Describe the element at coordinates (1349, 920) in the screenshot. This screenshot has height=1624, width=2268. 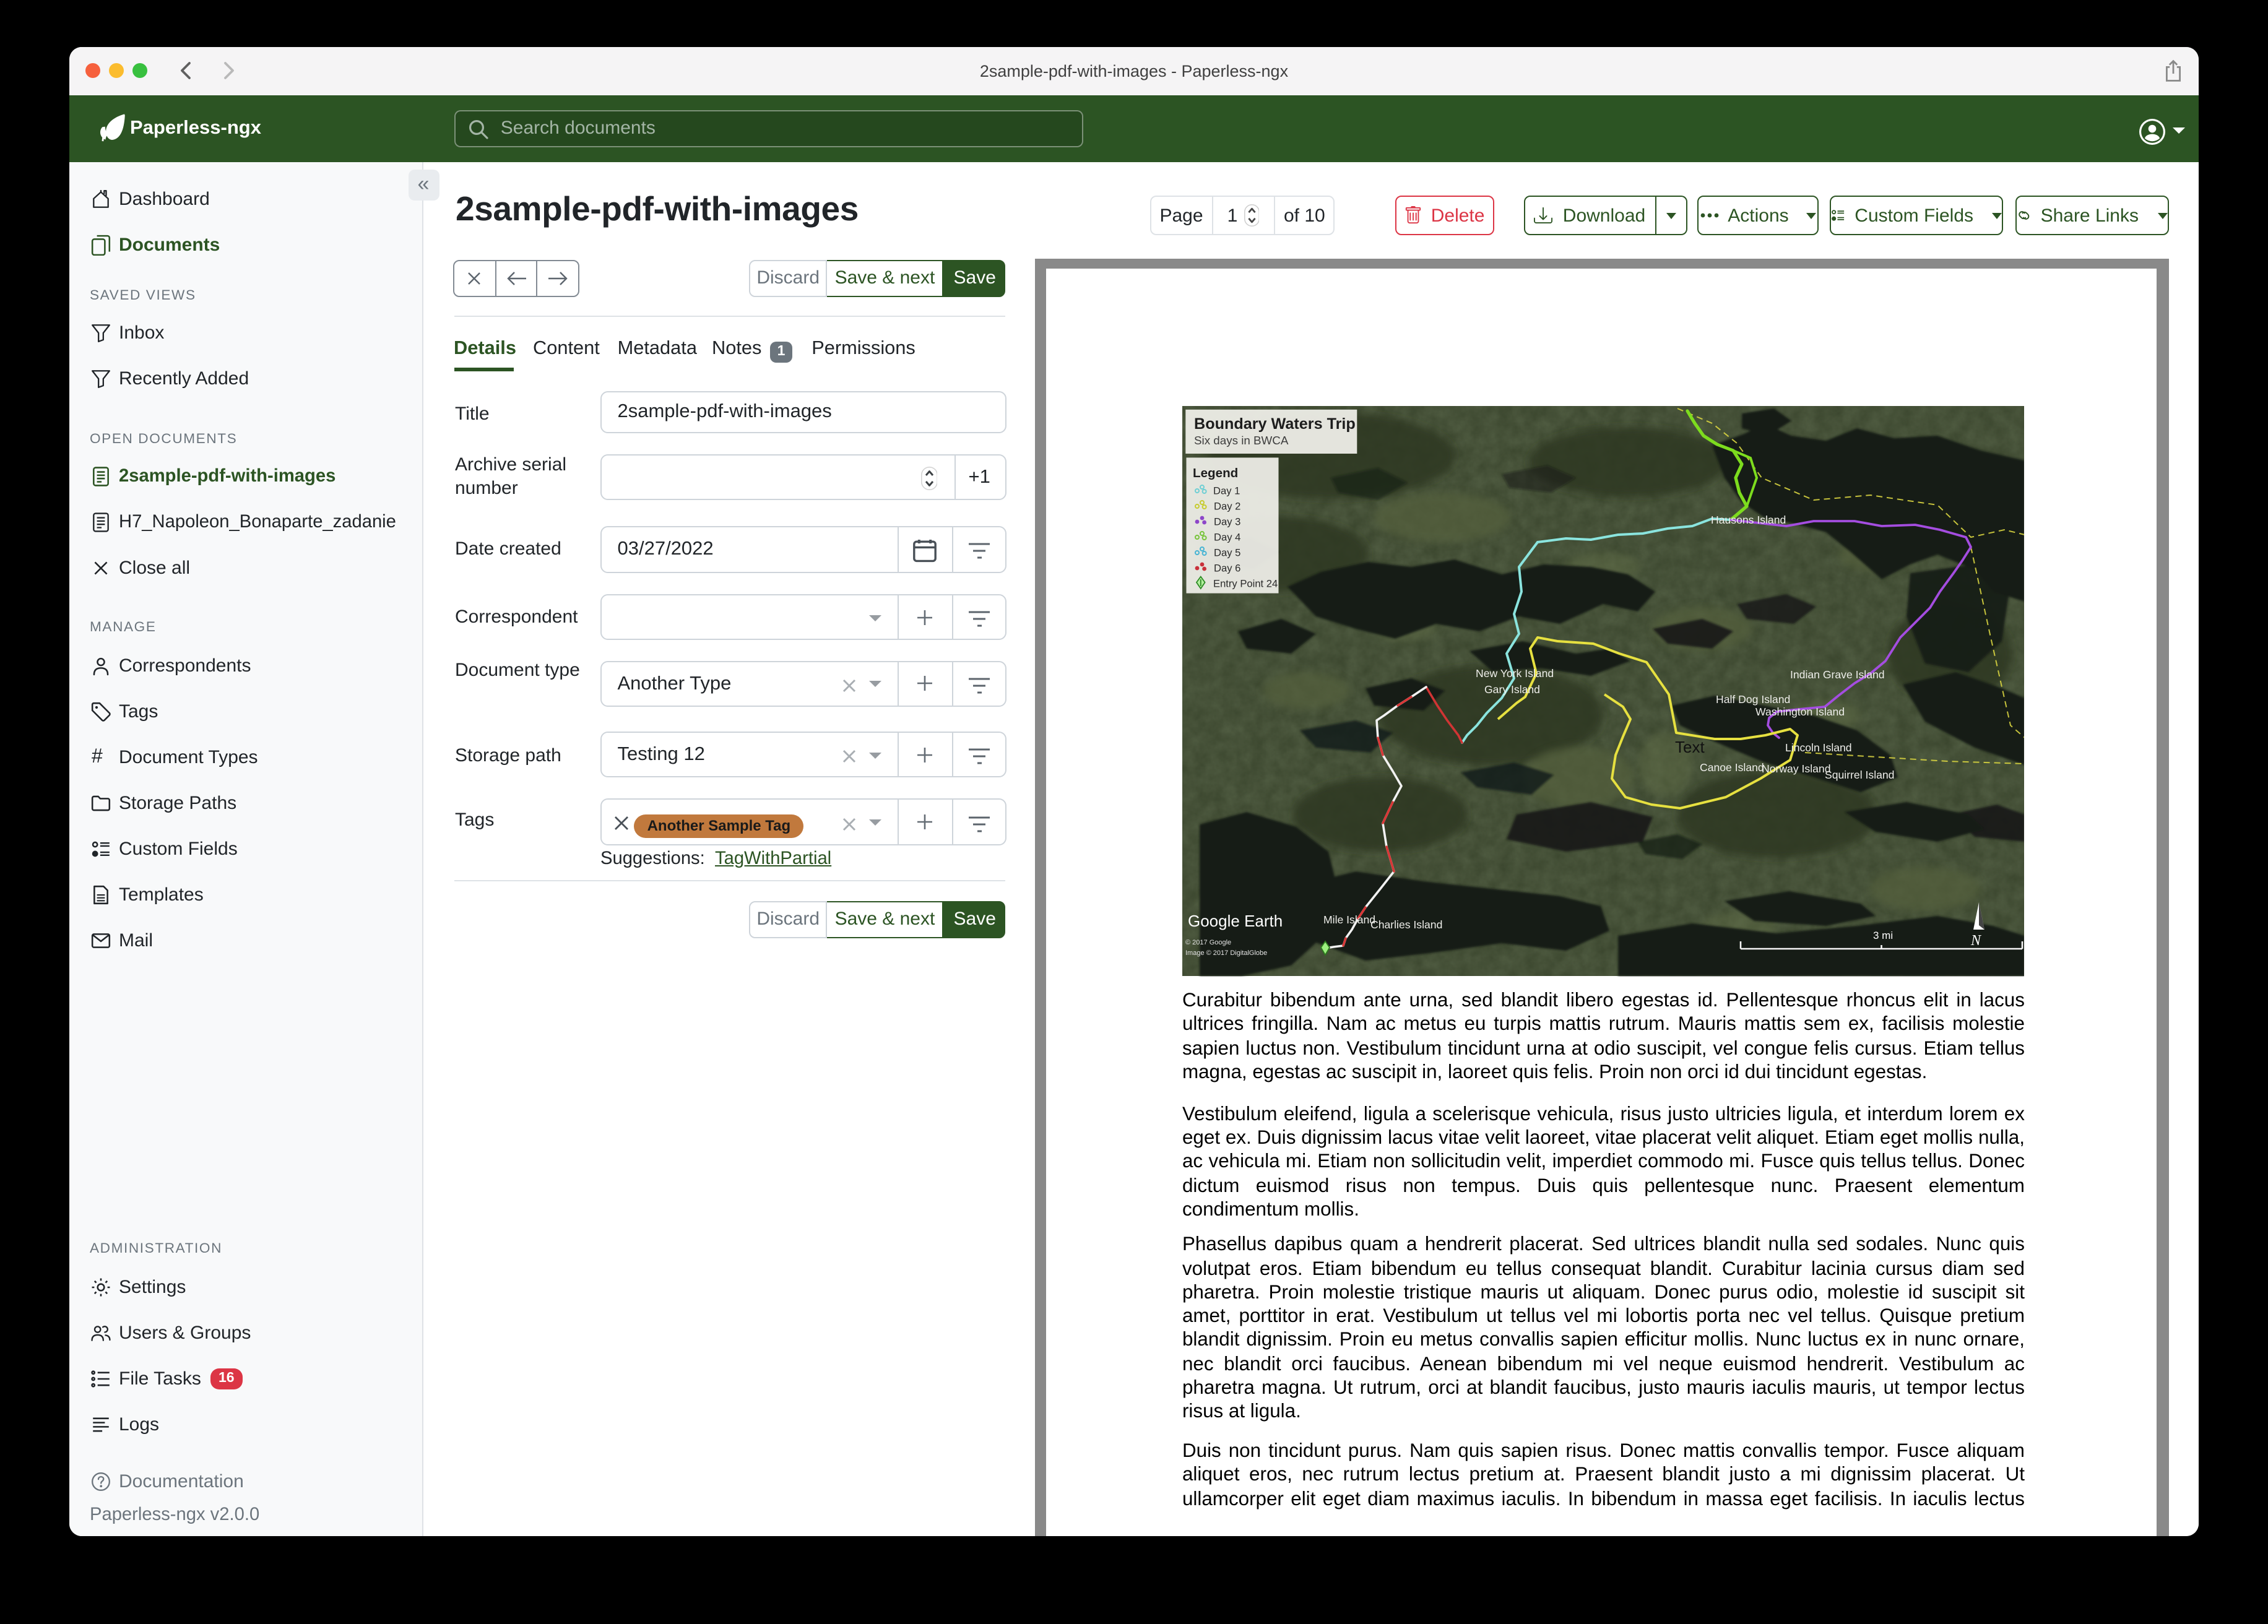
I see `svg-text: Mile Island` at that location.